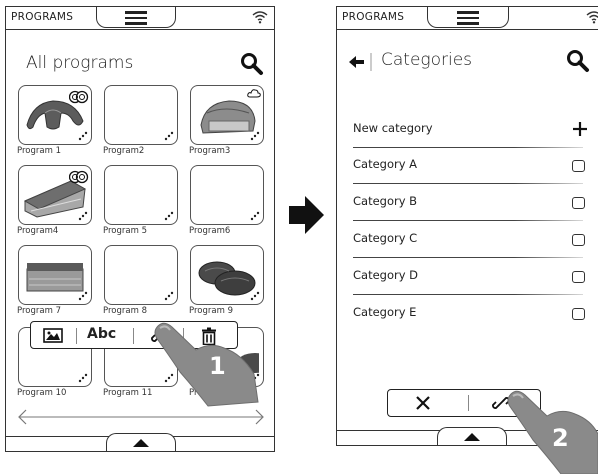 This screenshot has width=598, height=476. Describe the element at coordinates (470, 130) in the screenshot. I see `new-category-row: New category` at that location.